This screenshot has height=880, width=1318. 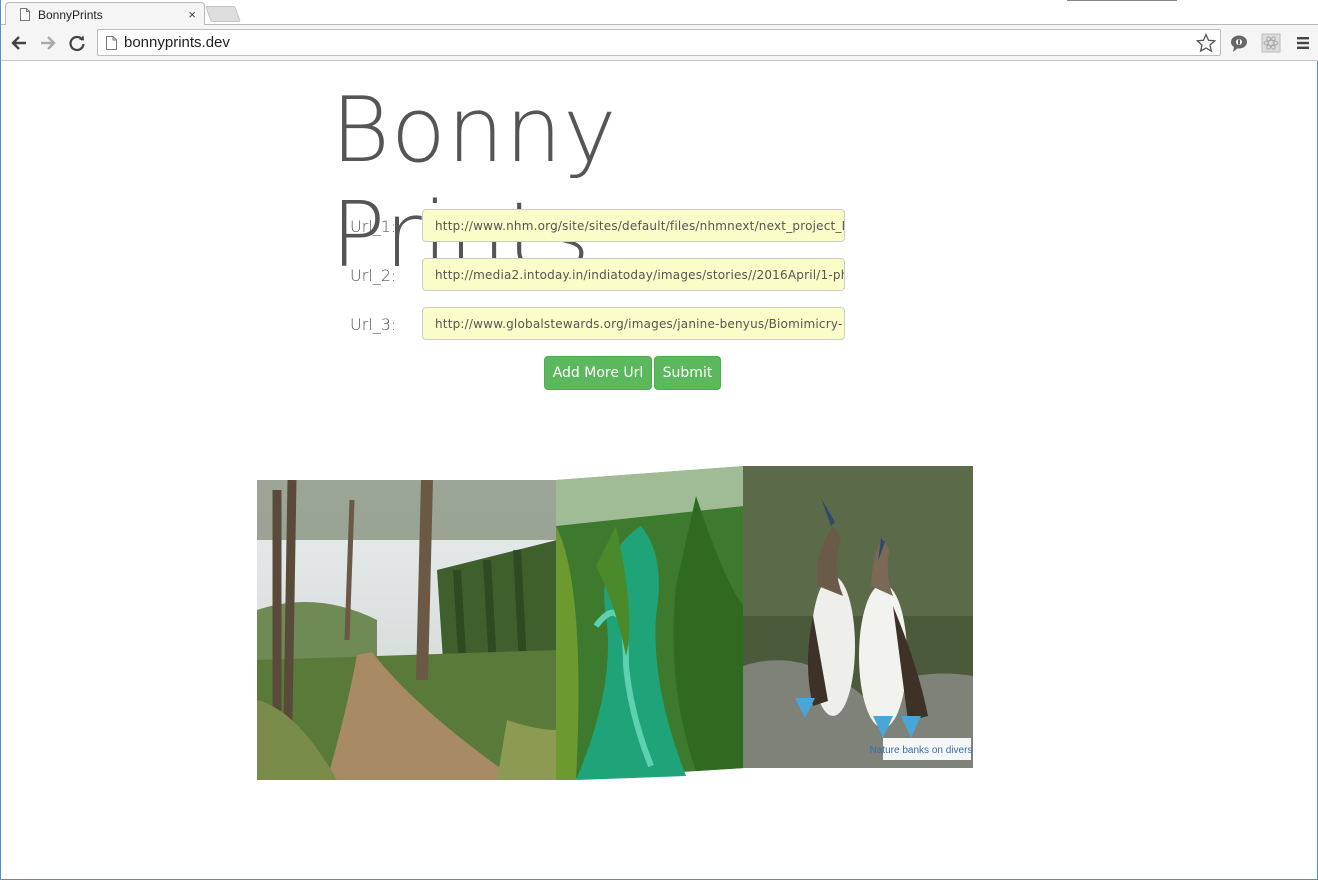 I want to click on back-button, so click(x=19, y=43).